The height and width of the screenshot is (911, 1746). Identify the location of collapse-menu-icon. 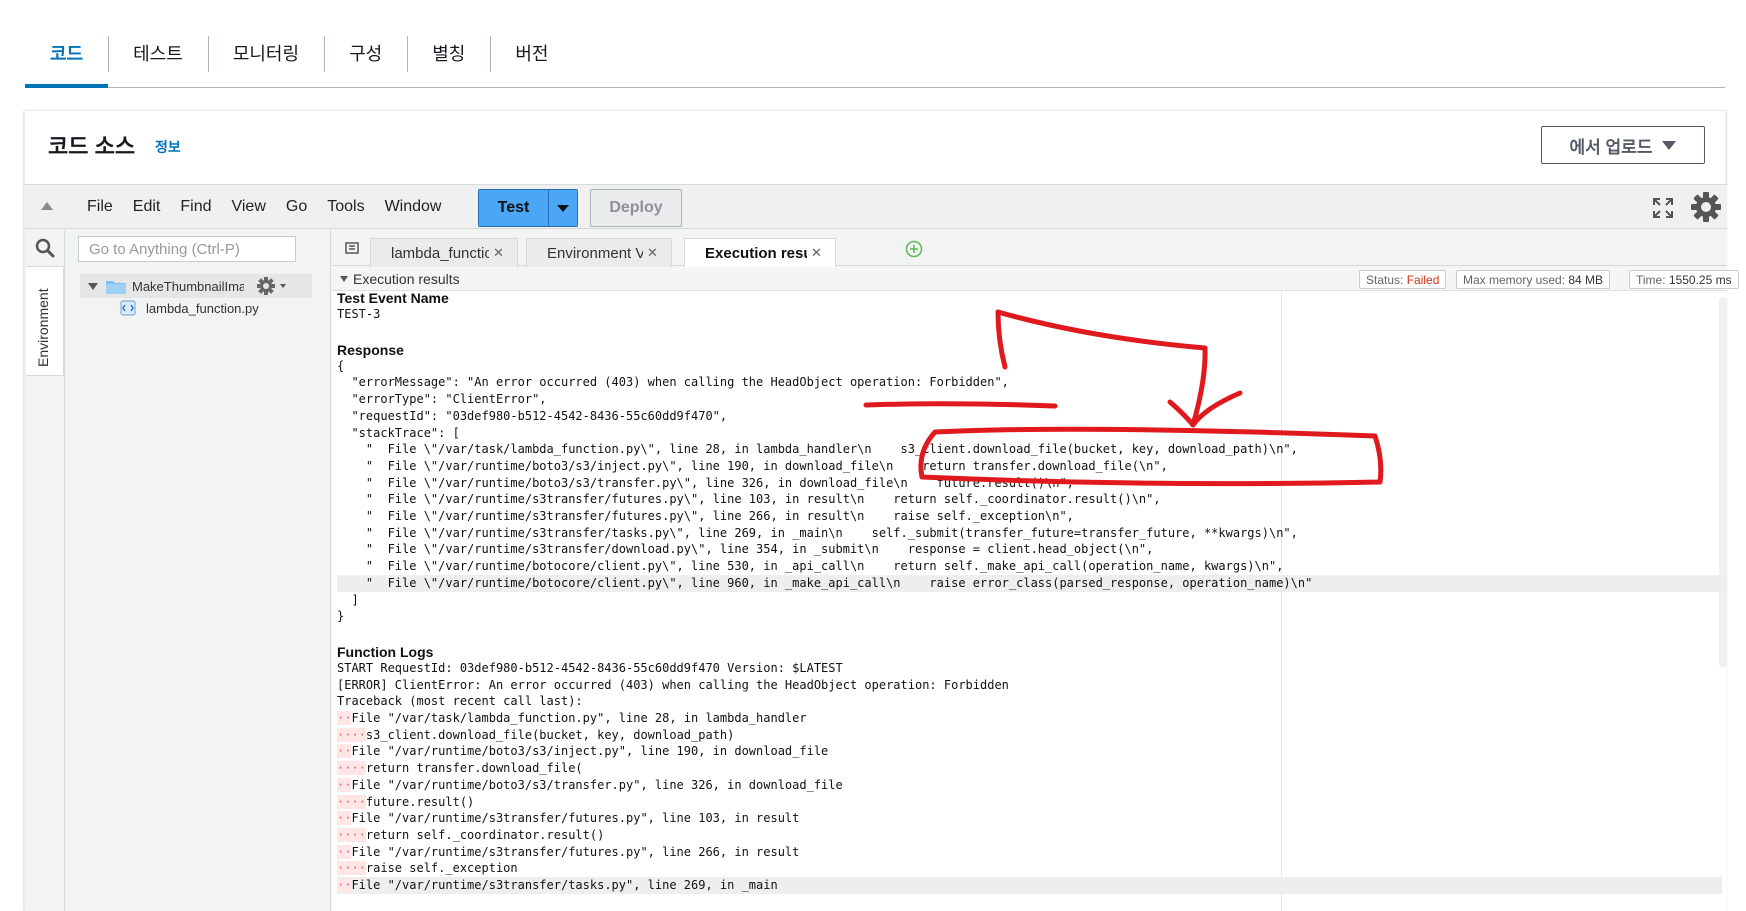
(47, 206).